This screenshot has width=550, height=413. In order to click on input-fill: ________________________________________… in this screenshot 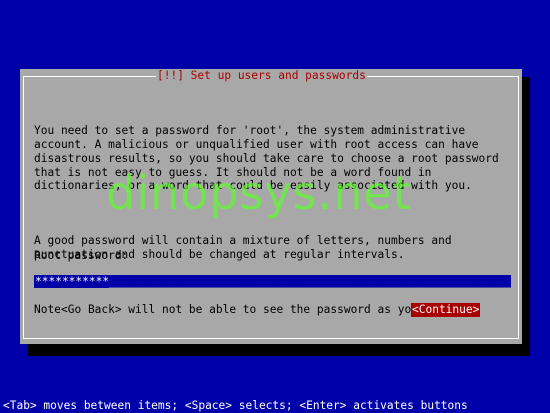, I will do `click(310, 281)`.